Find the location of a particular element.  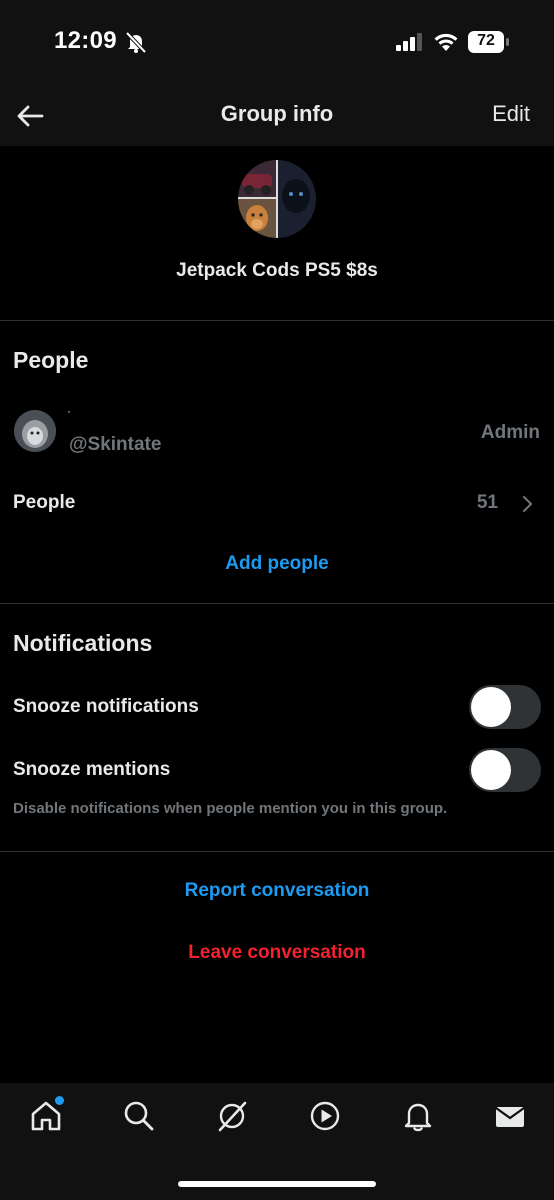

member-role-badge: Admin is located at coordinates (510, 432).